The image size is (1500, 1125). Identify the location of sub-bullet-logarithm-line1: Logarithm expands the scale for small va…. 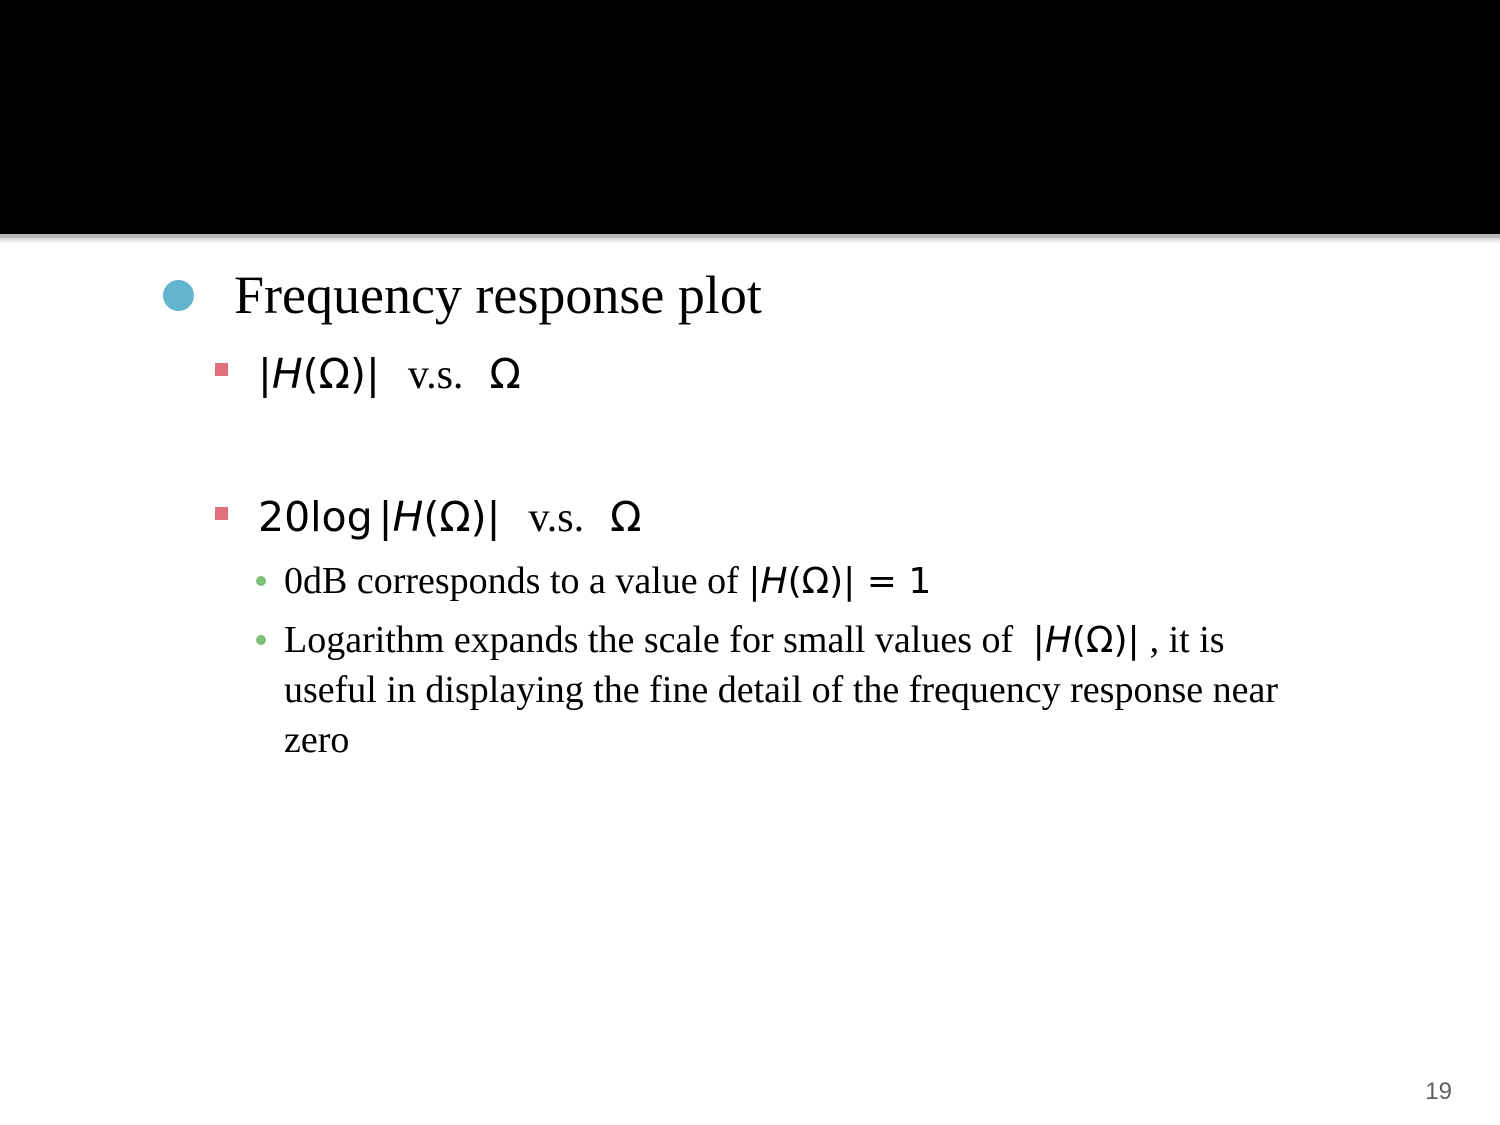
(754, 640).